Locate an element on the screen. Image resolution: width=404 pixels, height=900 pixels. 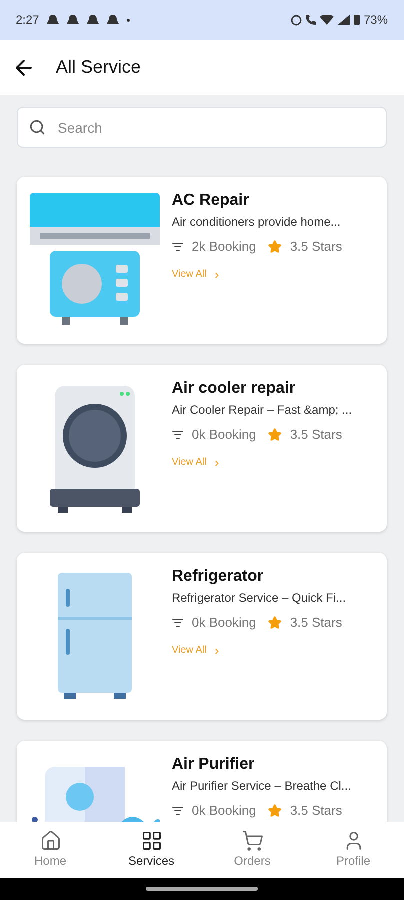
page-title: All Service is located at coordinates (99, 67).